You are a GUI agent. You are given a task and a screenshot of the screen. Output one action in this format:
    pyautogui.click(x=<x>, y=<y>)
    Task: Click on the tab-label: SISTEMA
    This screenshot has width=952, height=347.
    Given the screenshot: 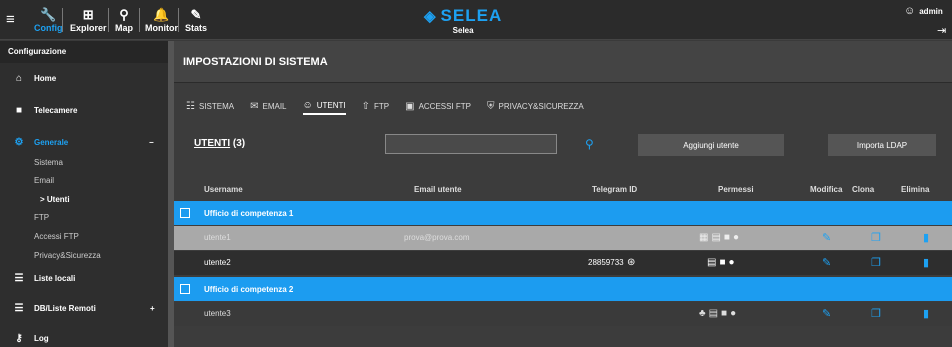 What is the action you would take?
    pyautogui.click(x=216, y=106)
    